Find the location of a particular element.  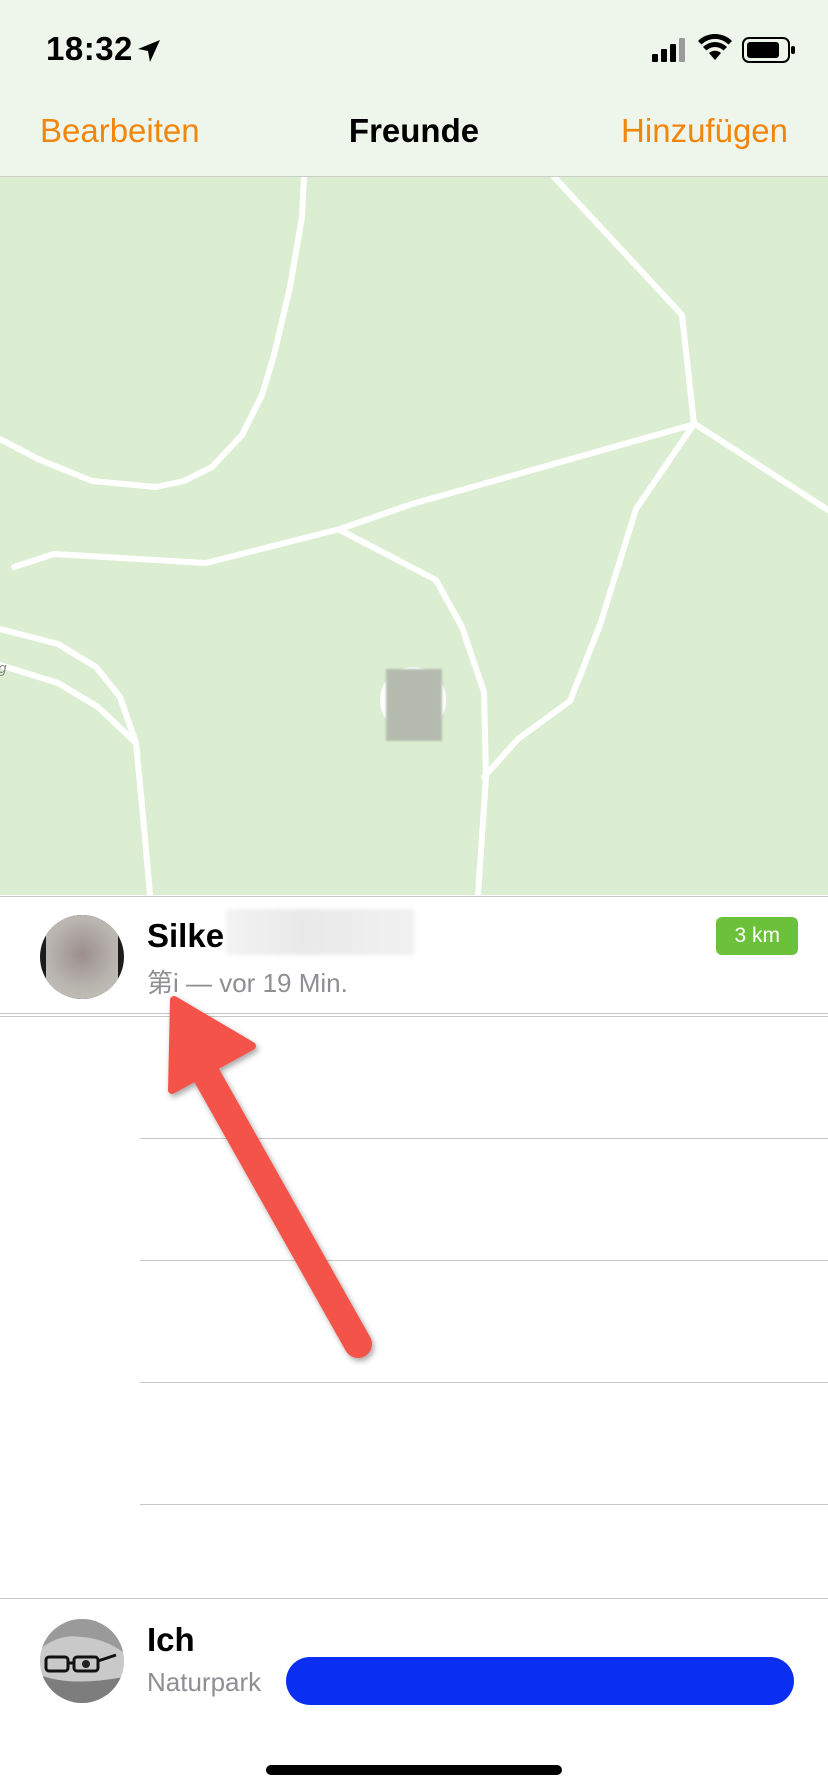

location-arrow-icon is located at coordinates (149, 51).